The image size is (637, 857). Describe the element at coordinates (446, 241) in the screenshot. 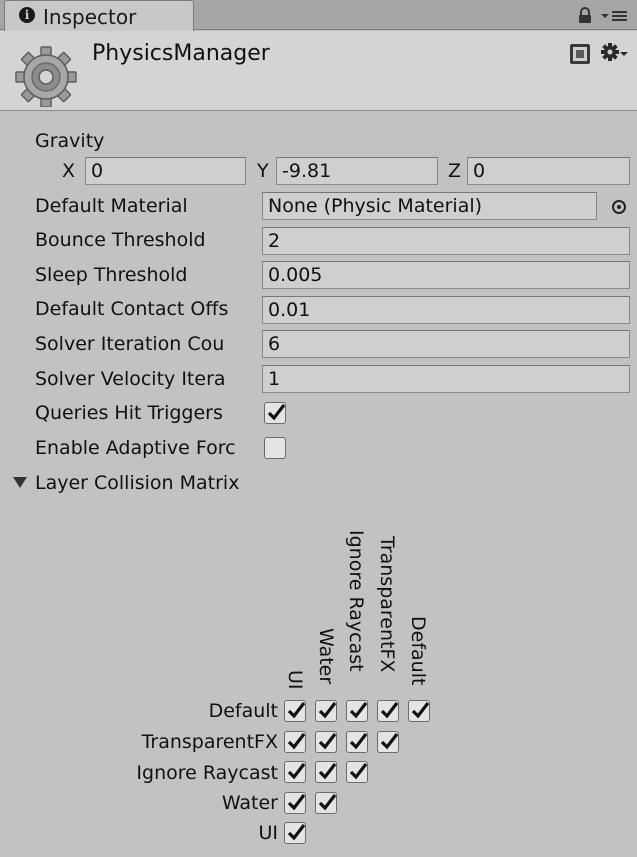

I see `bounce-threshold-field: 2` at that location.